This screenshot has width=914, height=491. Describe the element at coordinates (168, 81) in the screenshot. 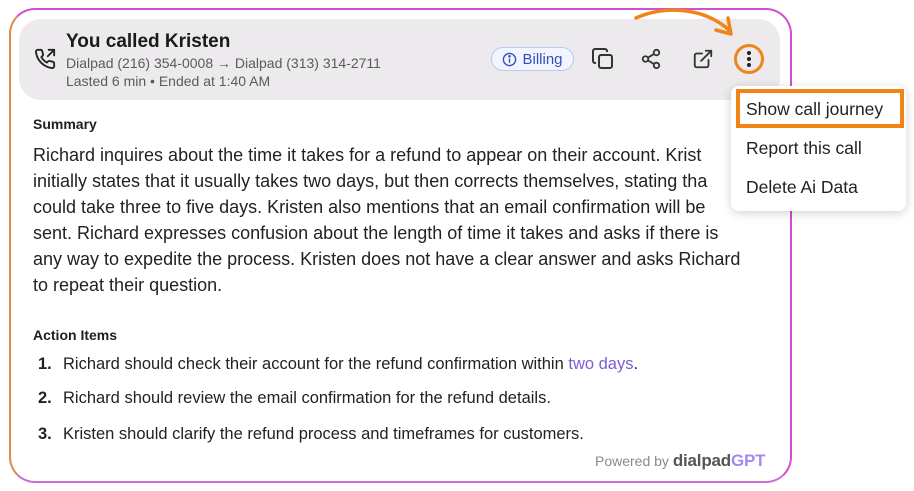

I see `call-meta: Lasted 6 min • Ended at 1:40 AM` at that location.